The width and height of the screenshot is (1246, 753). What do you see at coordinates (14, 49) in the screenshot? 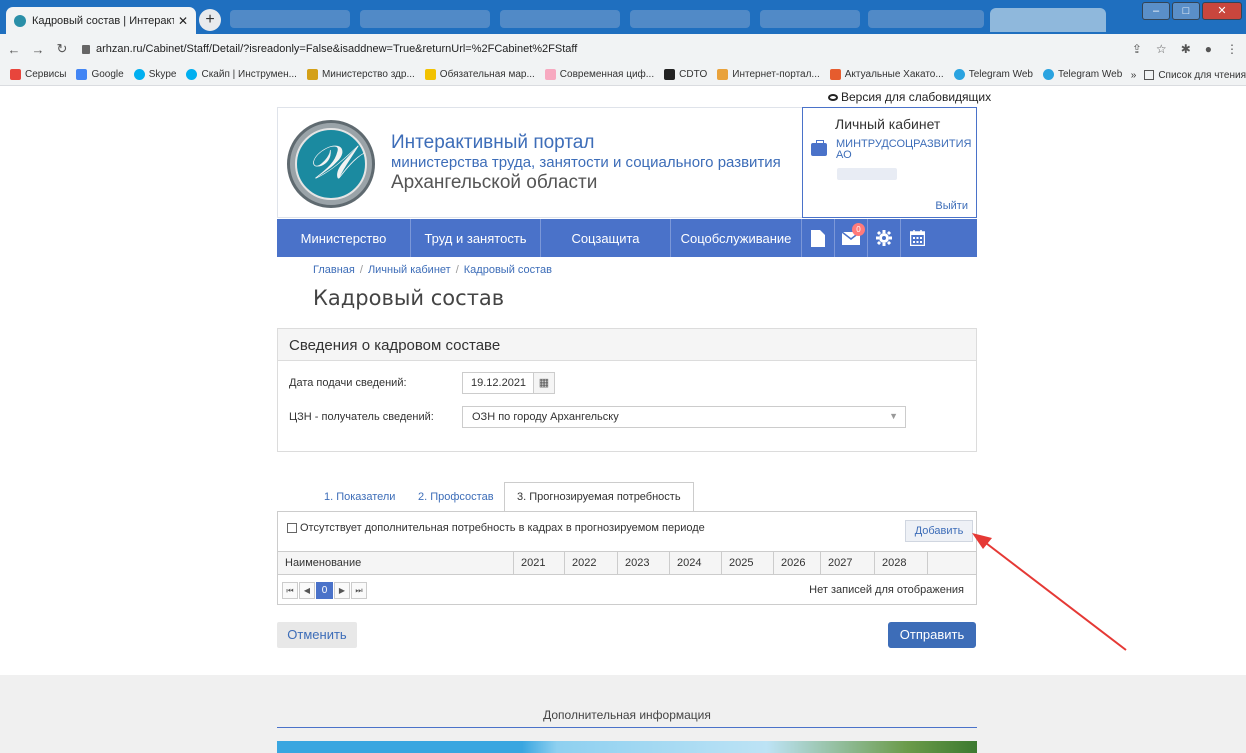
I see `back-icon: ←` at bounding box center [14, 49].